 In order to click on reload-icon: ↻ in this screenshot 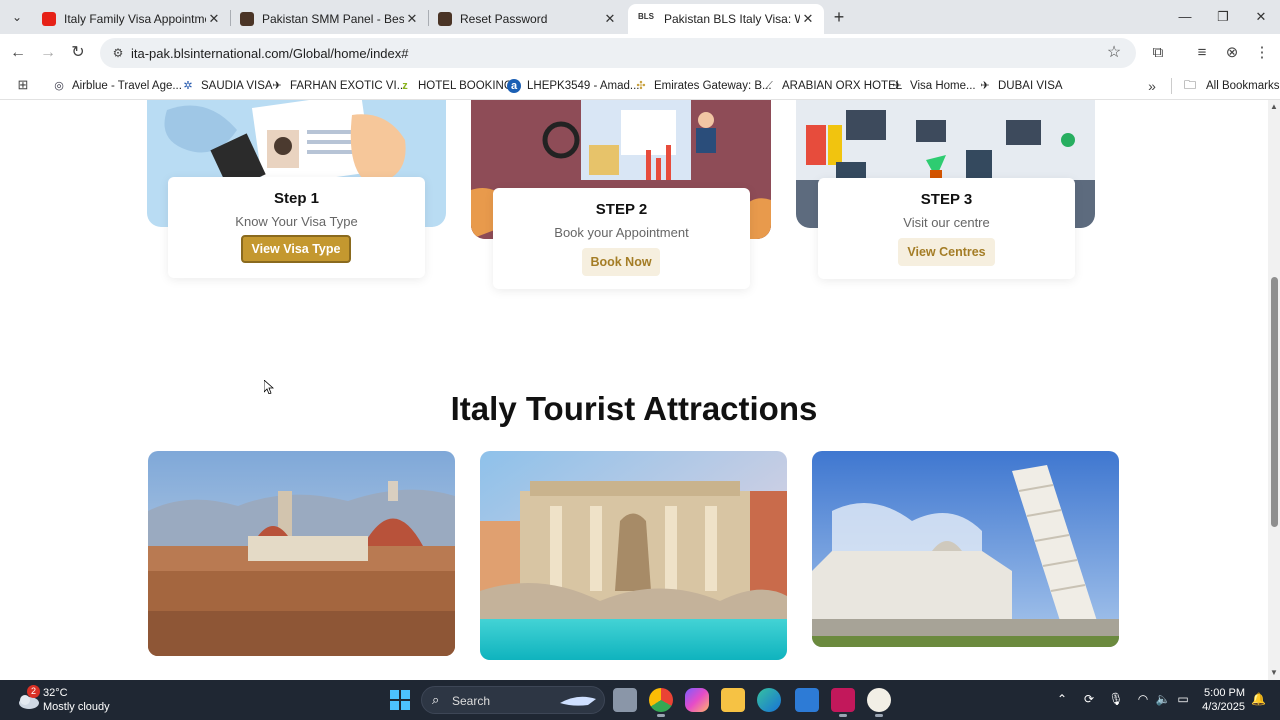, I will do `click(78, 53)`.